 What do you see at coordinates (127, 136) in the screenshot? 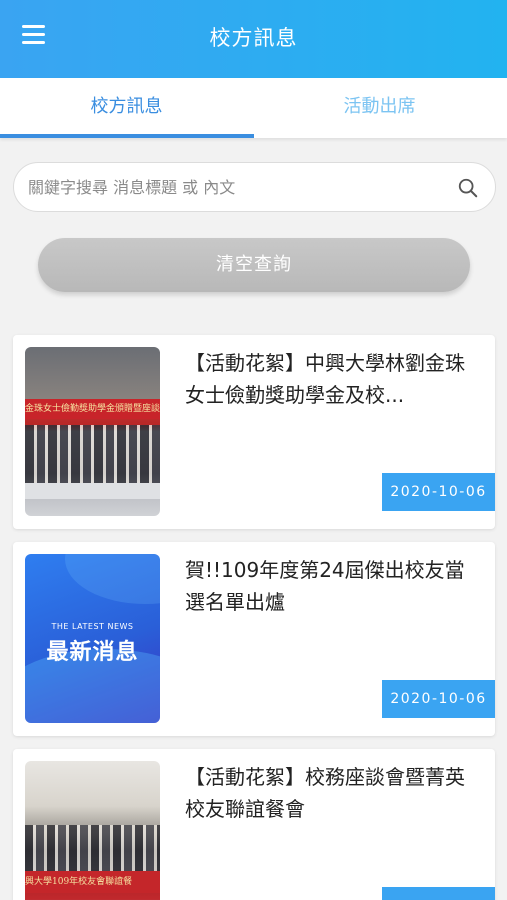
I see `active-tab-indicator` at bounding box center [127, 136].